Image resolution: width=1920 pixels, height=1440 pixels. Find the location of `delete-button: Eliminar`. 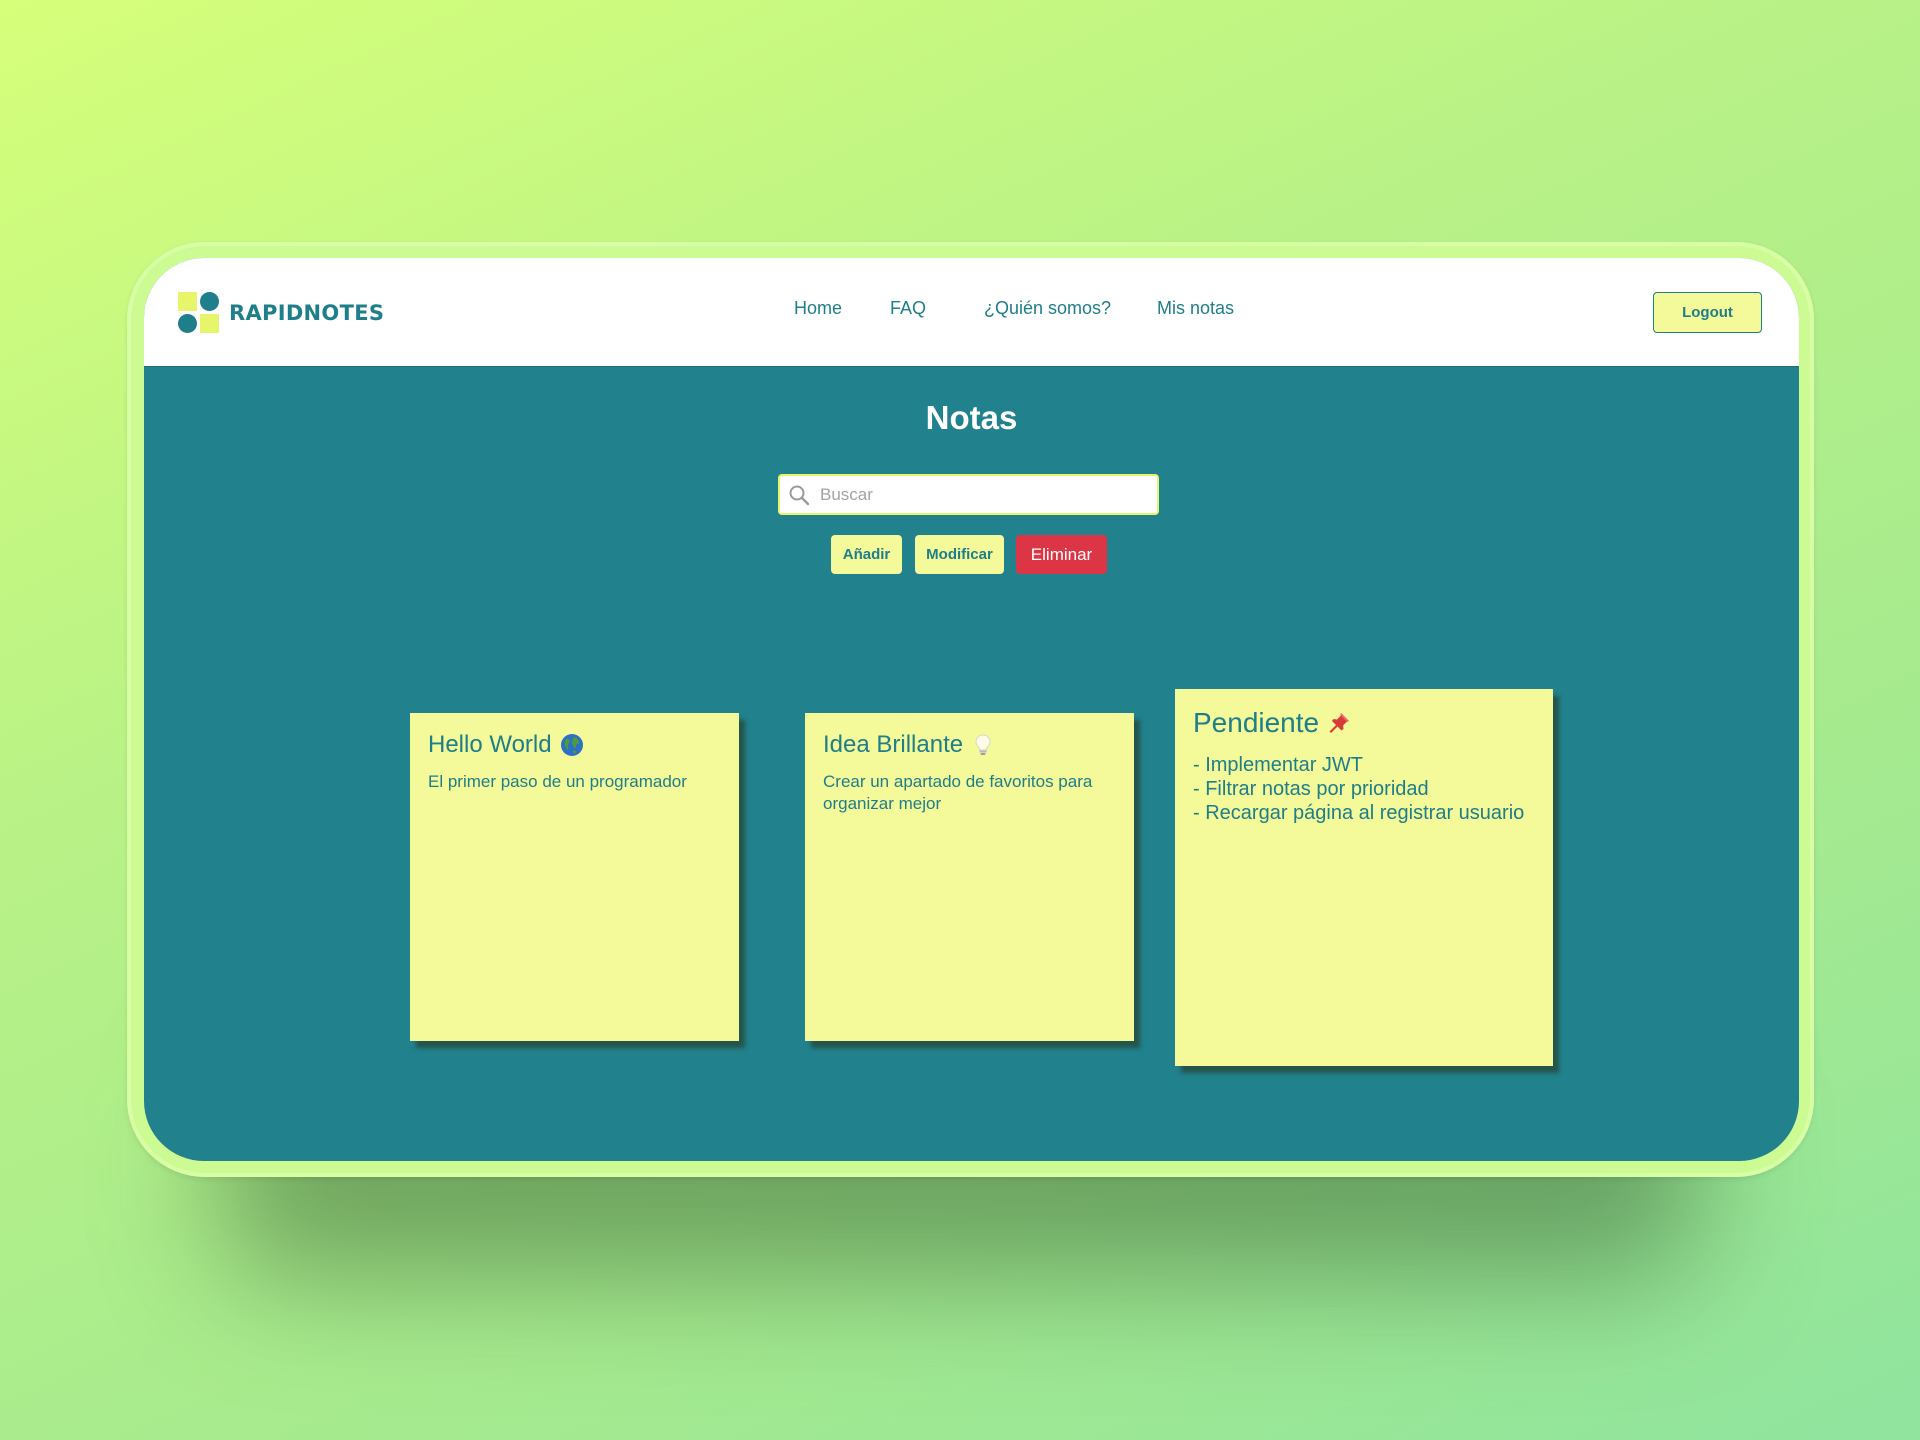

delete-button: Eliminar is located at coordinates (1061, 554).